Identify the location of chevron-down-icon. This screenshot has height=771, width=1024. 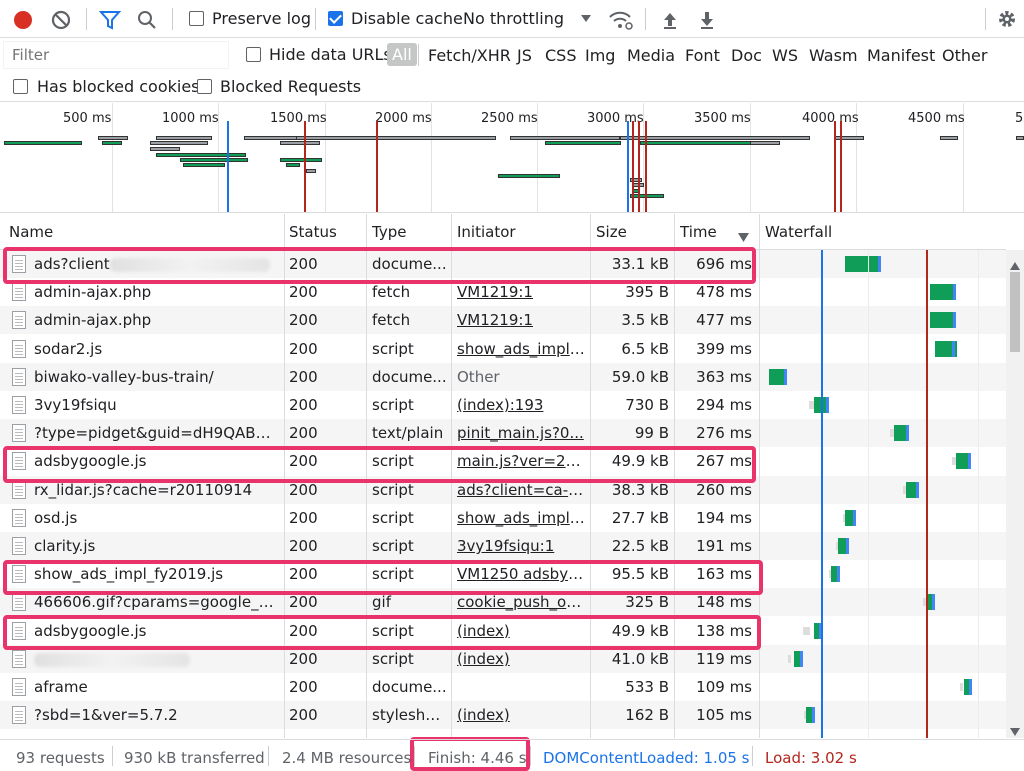
(586, 19).